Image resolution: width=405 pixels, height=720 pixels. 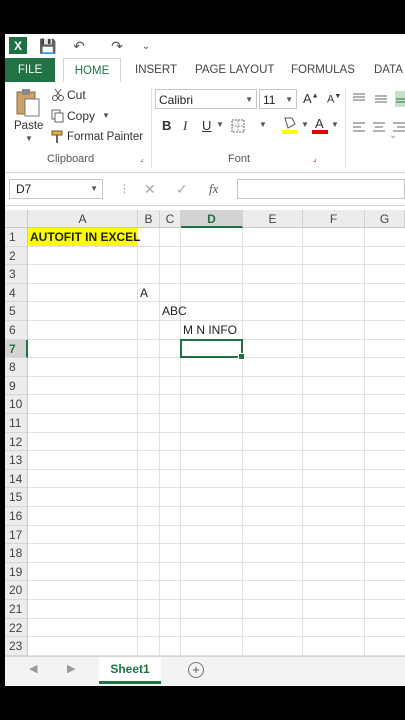 I want to click on underline-dropdown-icon: ▼, so click(x=220, y=124).